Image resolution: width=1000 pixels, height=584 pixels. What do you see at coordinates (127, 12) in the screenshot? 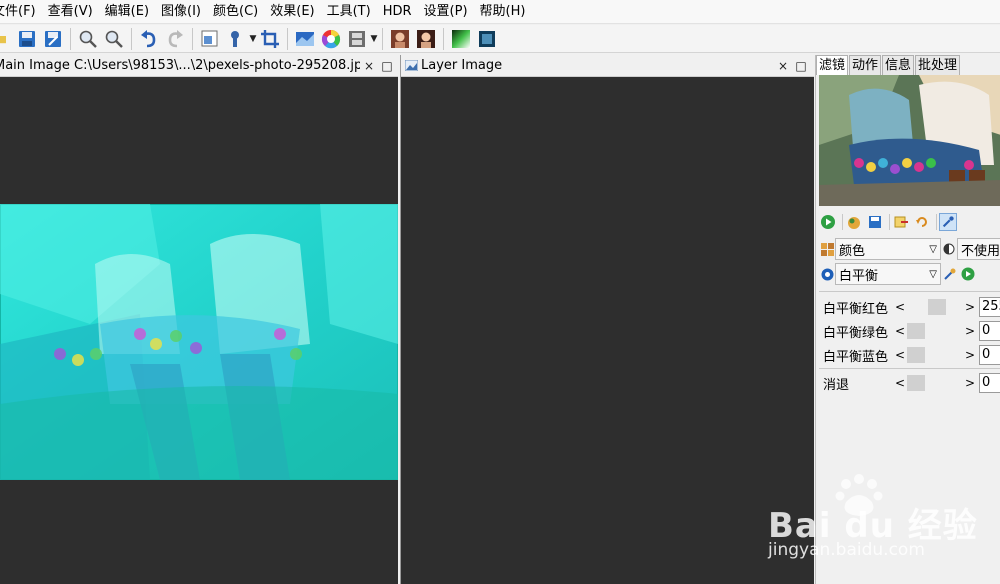
I see `menu-edit: 编辑(E)` at bounding box center [127, 12].